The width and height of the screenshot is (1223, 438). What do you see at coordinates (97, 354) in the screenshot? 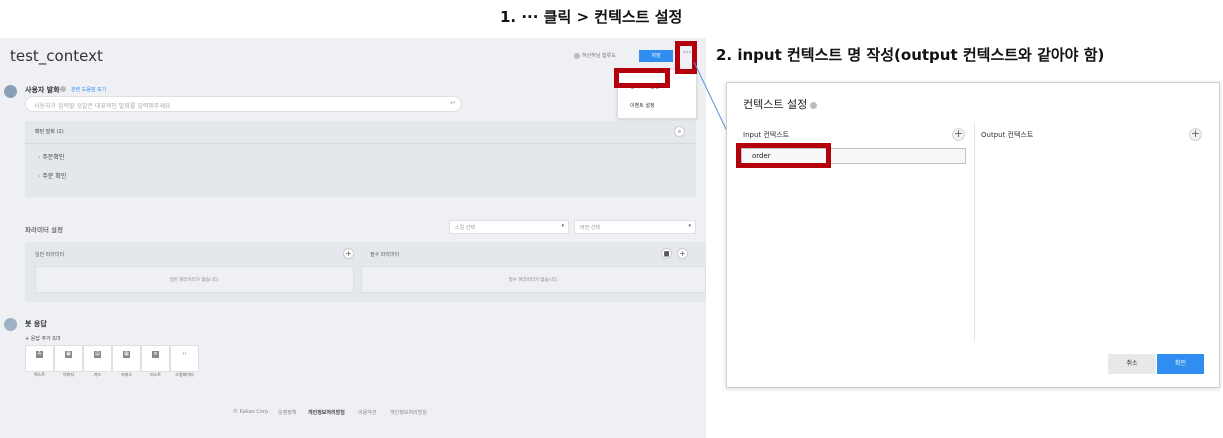
I see `card-icon: ▤` at bounding box center [97, 354].